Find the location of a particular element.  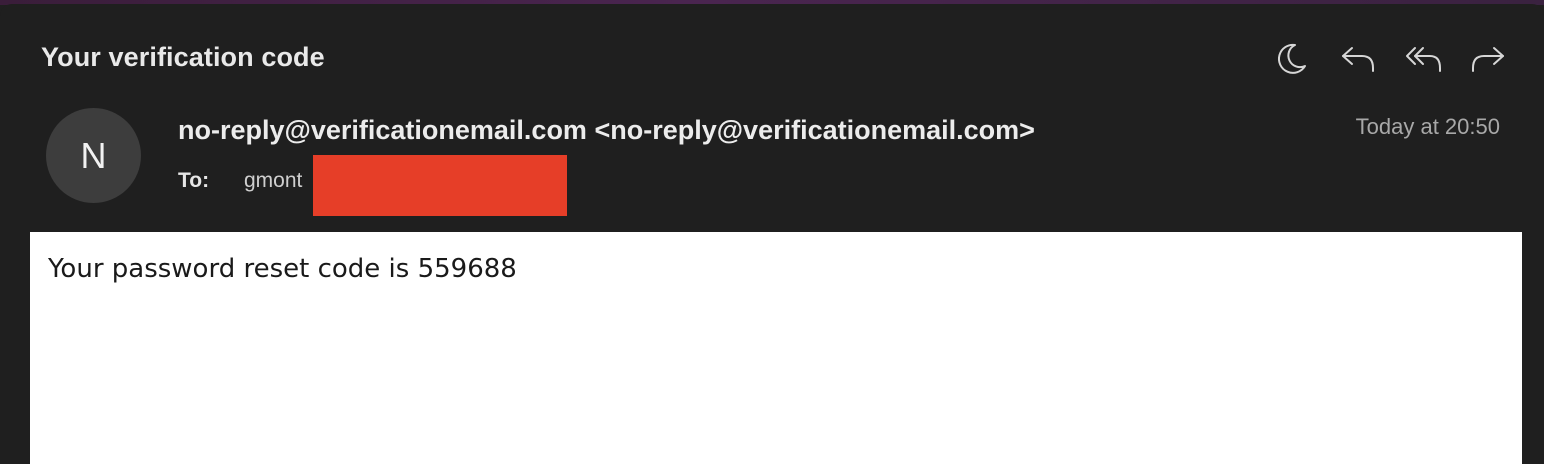

forward-button is located at coordinates (1488, 59).